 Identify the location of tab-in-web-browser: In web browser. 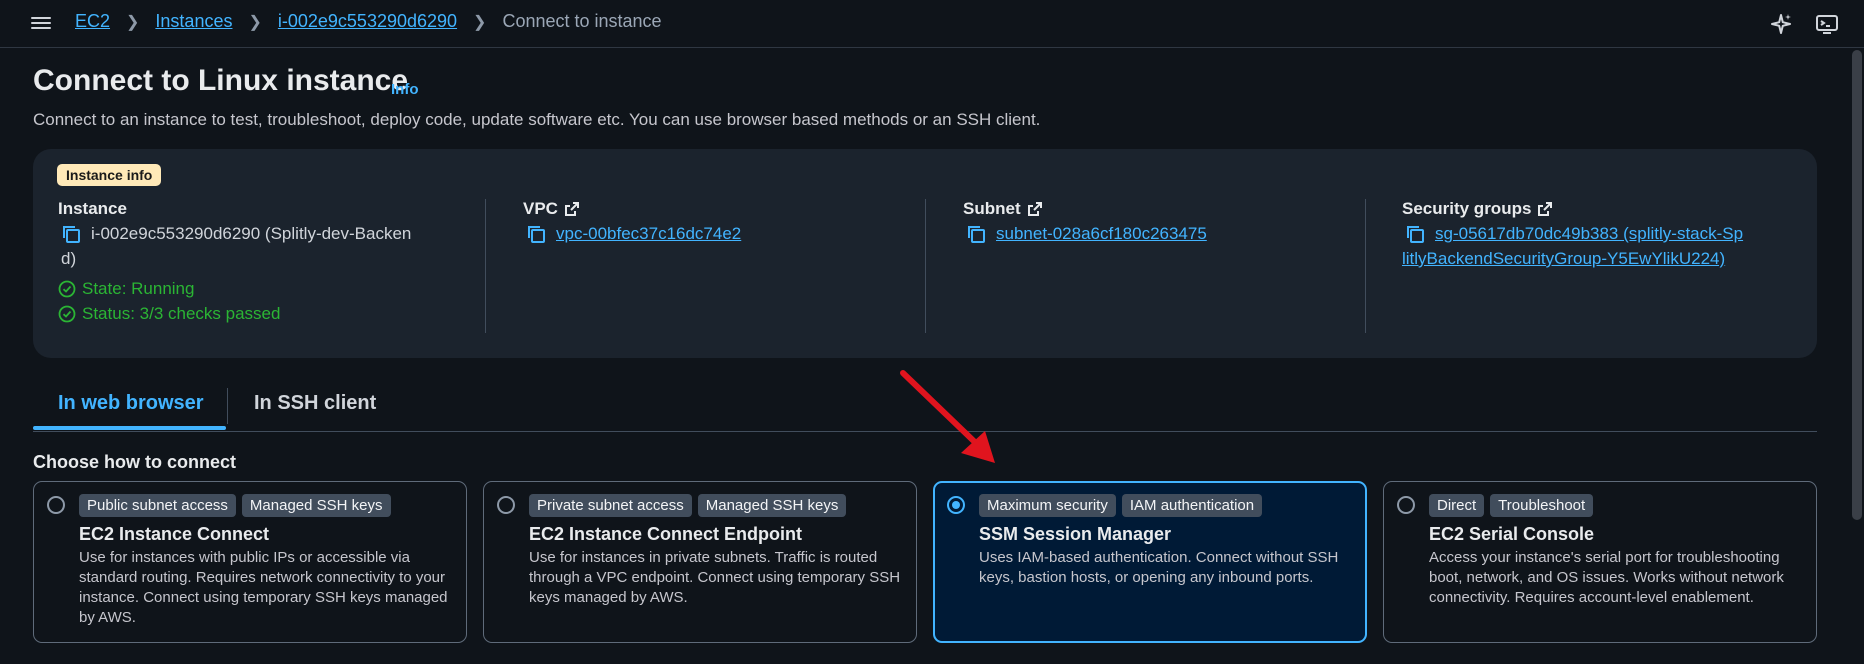
(131, 403).